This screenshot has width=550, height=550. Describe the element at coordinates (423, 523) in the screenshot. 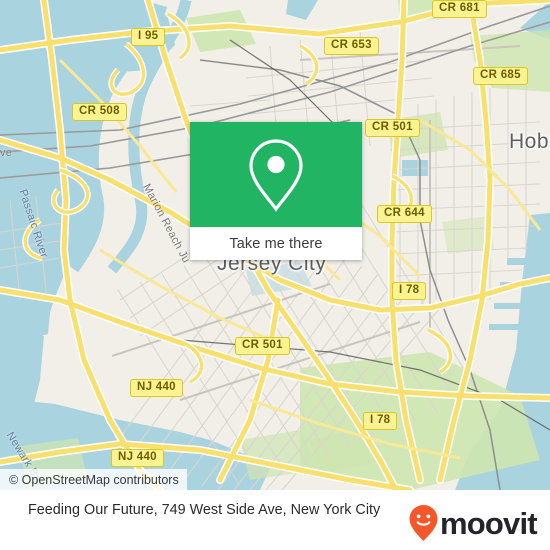

I see `moovit-pin-icon` at that location.